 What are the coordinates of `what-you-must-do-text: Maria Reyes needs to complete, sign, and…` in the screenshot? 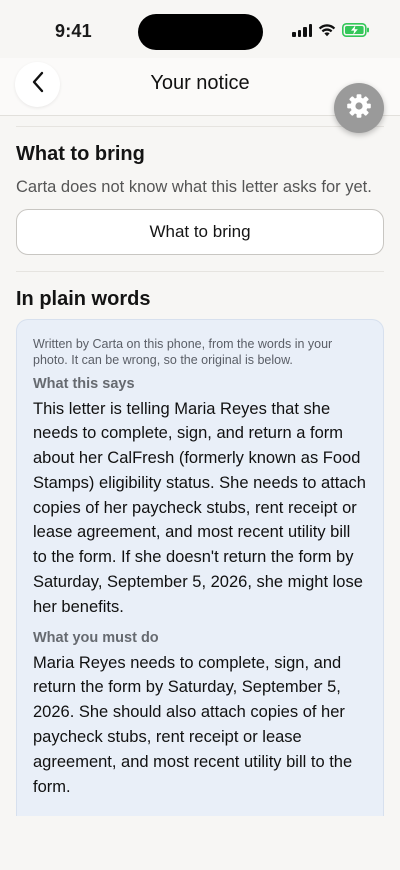 It's located at (193, 724).